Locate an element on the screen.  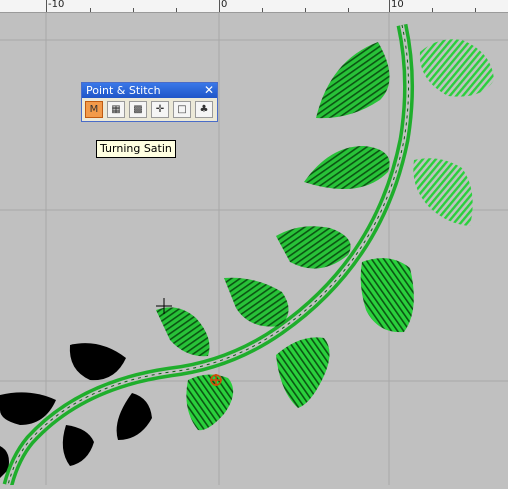
close-icon: ✕ is located at coordinates (209, 90).